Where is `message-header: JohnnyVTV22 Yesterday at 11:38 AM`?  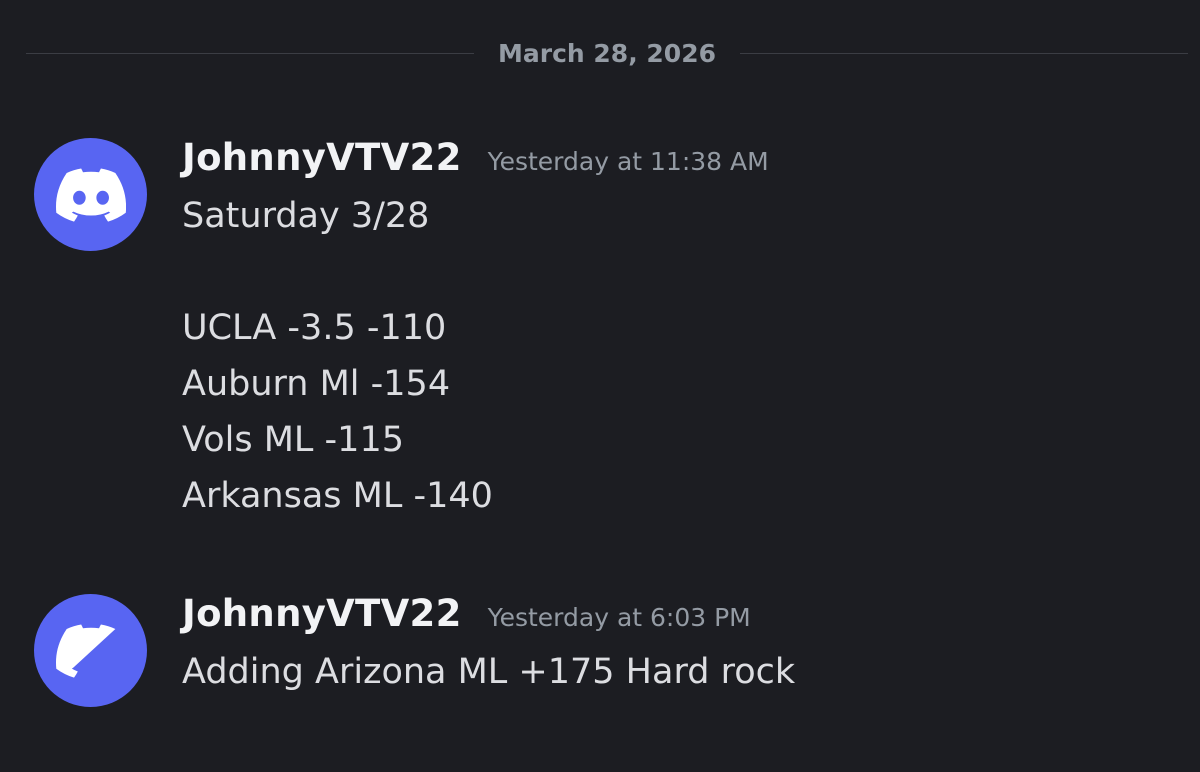 message-header: JohnnyVTV22 Yesterday at 11:38 AM is located at coordinates (475, 162).